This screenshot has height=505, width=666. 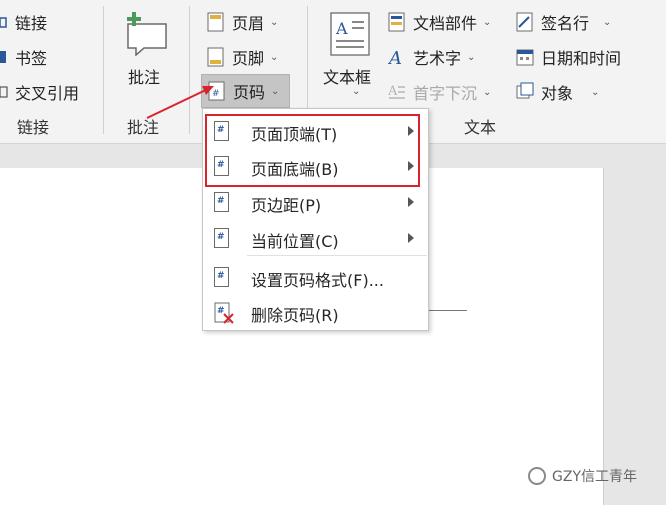 I want to click on page-guide-line, so click(x=447, y=310).